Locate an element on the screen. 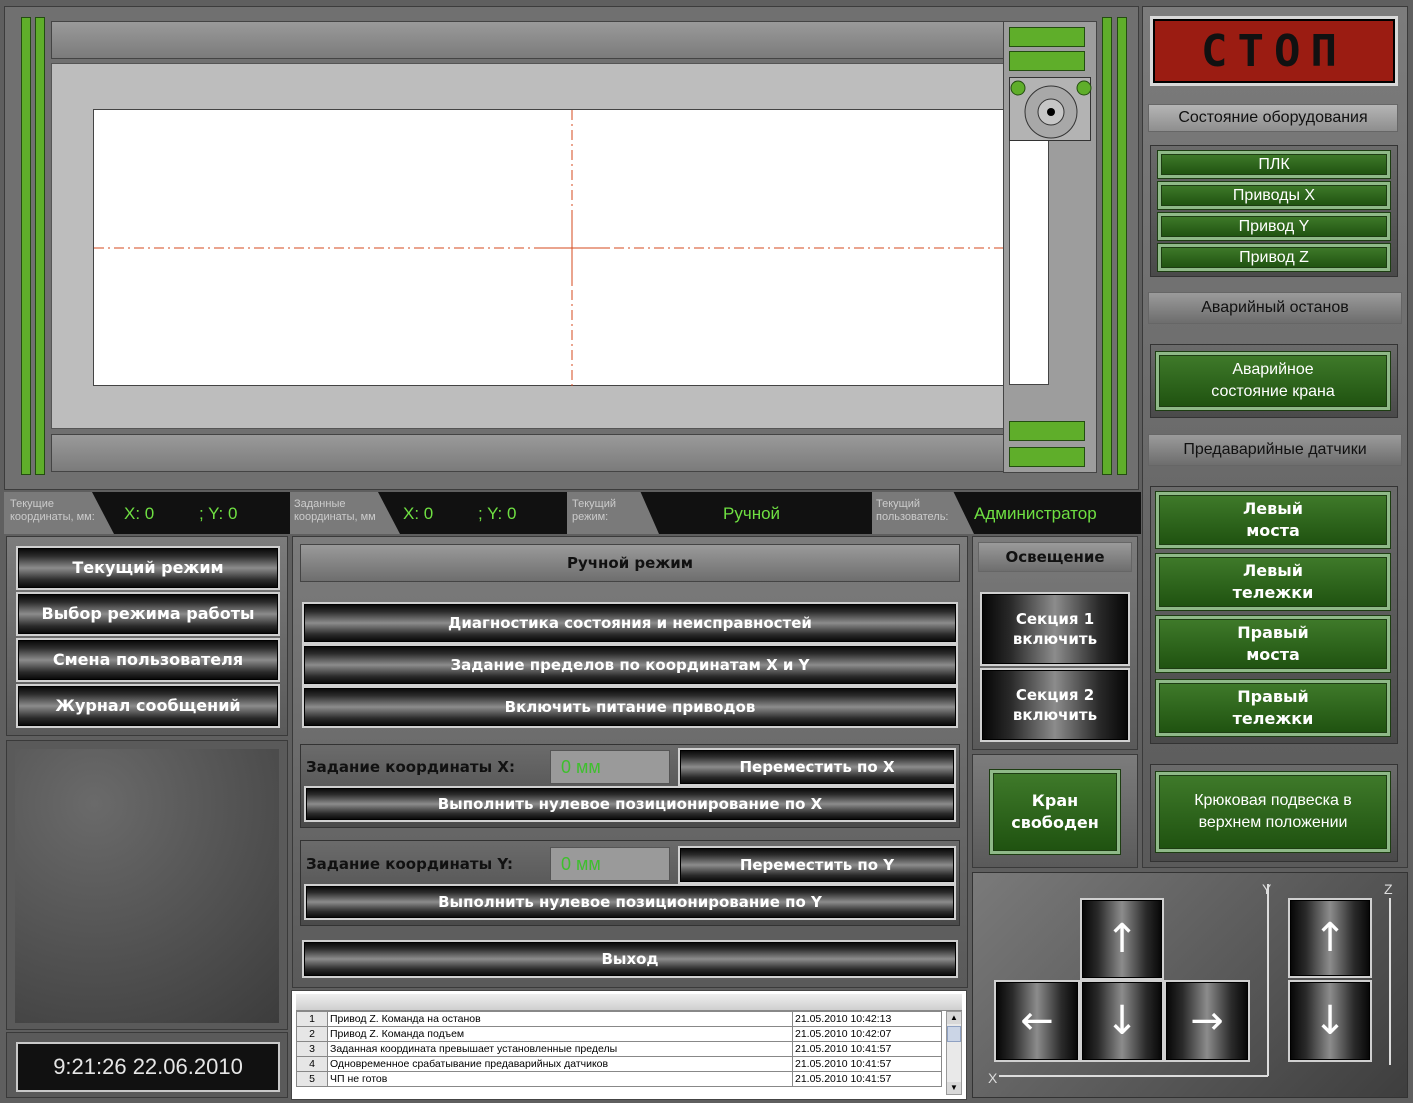 This screenshot has height=1103, width=1413. log-num: 3 is located at coordinates (312, 1049).